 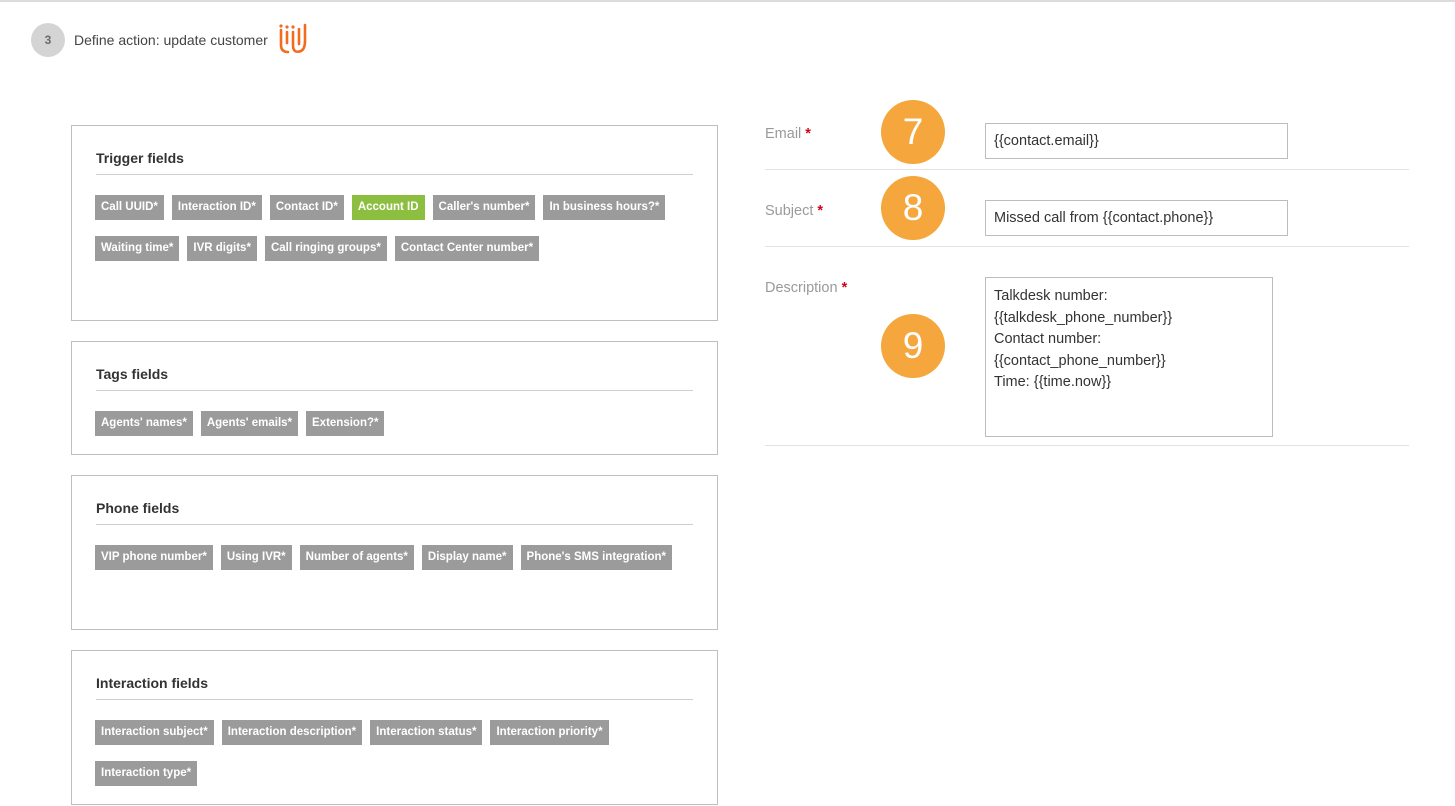 What do you see at coordinates (394, 162) in the screenshot?
I see `panel-title: Trigger fields` at bounding box center [394, 162].